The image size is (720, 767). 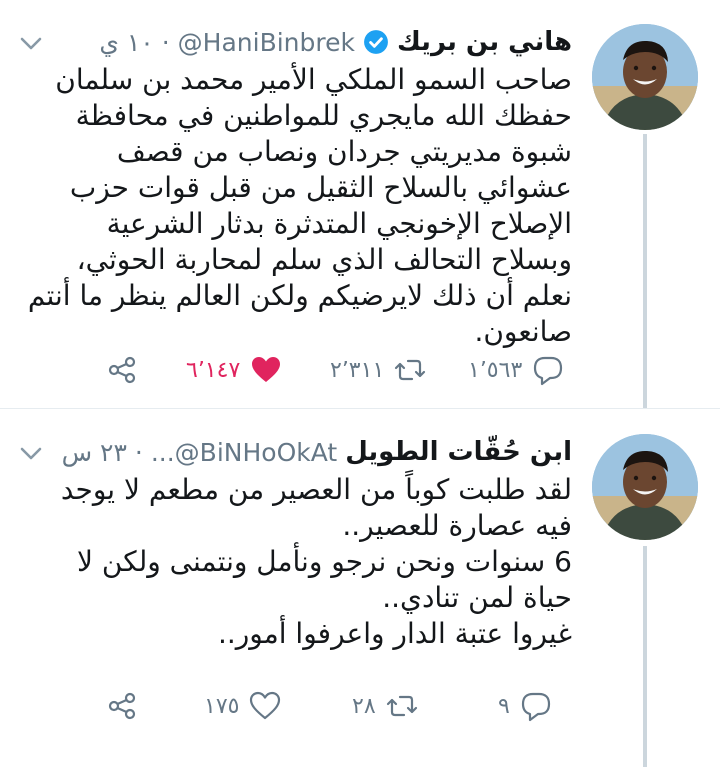 What do you see at coordinates (504, 706) in the screenshot?
I see `reply-count: ٩` at bounding box center [504, 706].